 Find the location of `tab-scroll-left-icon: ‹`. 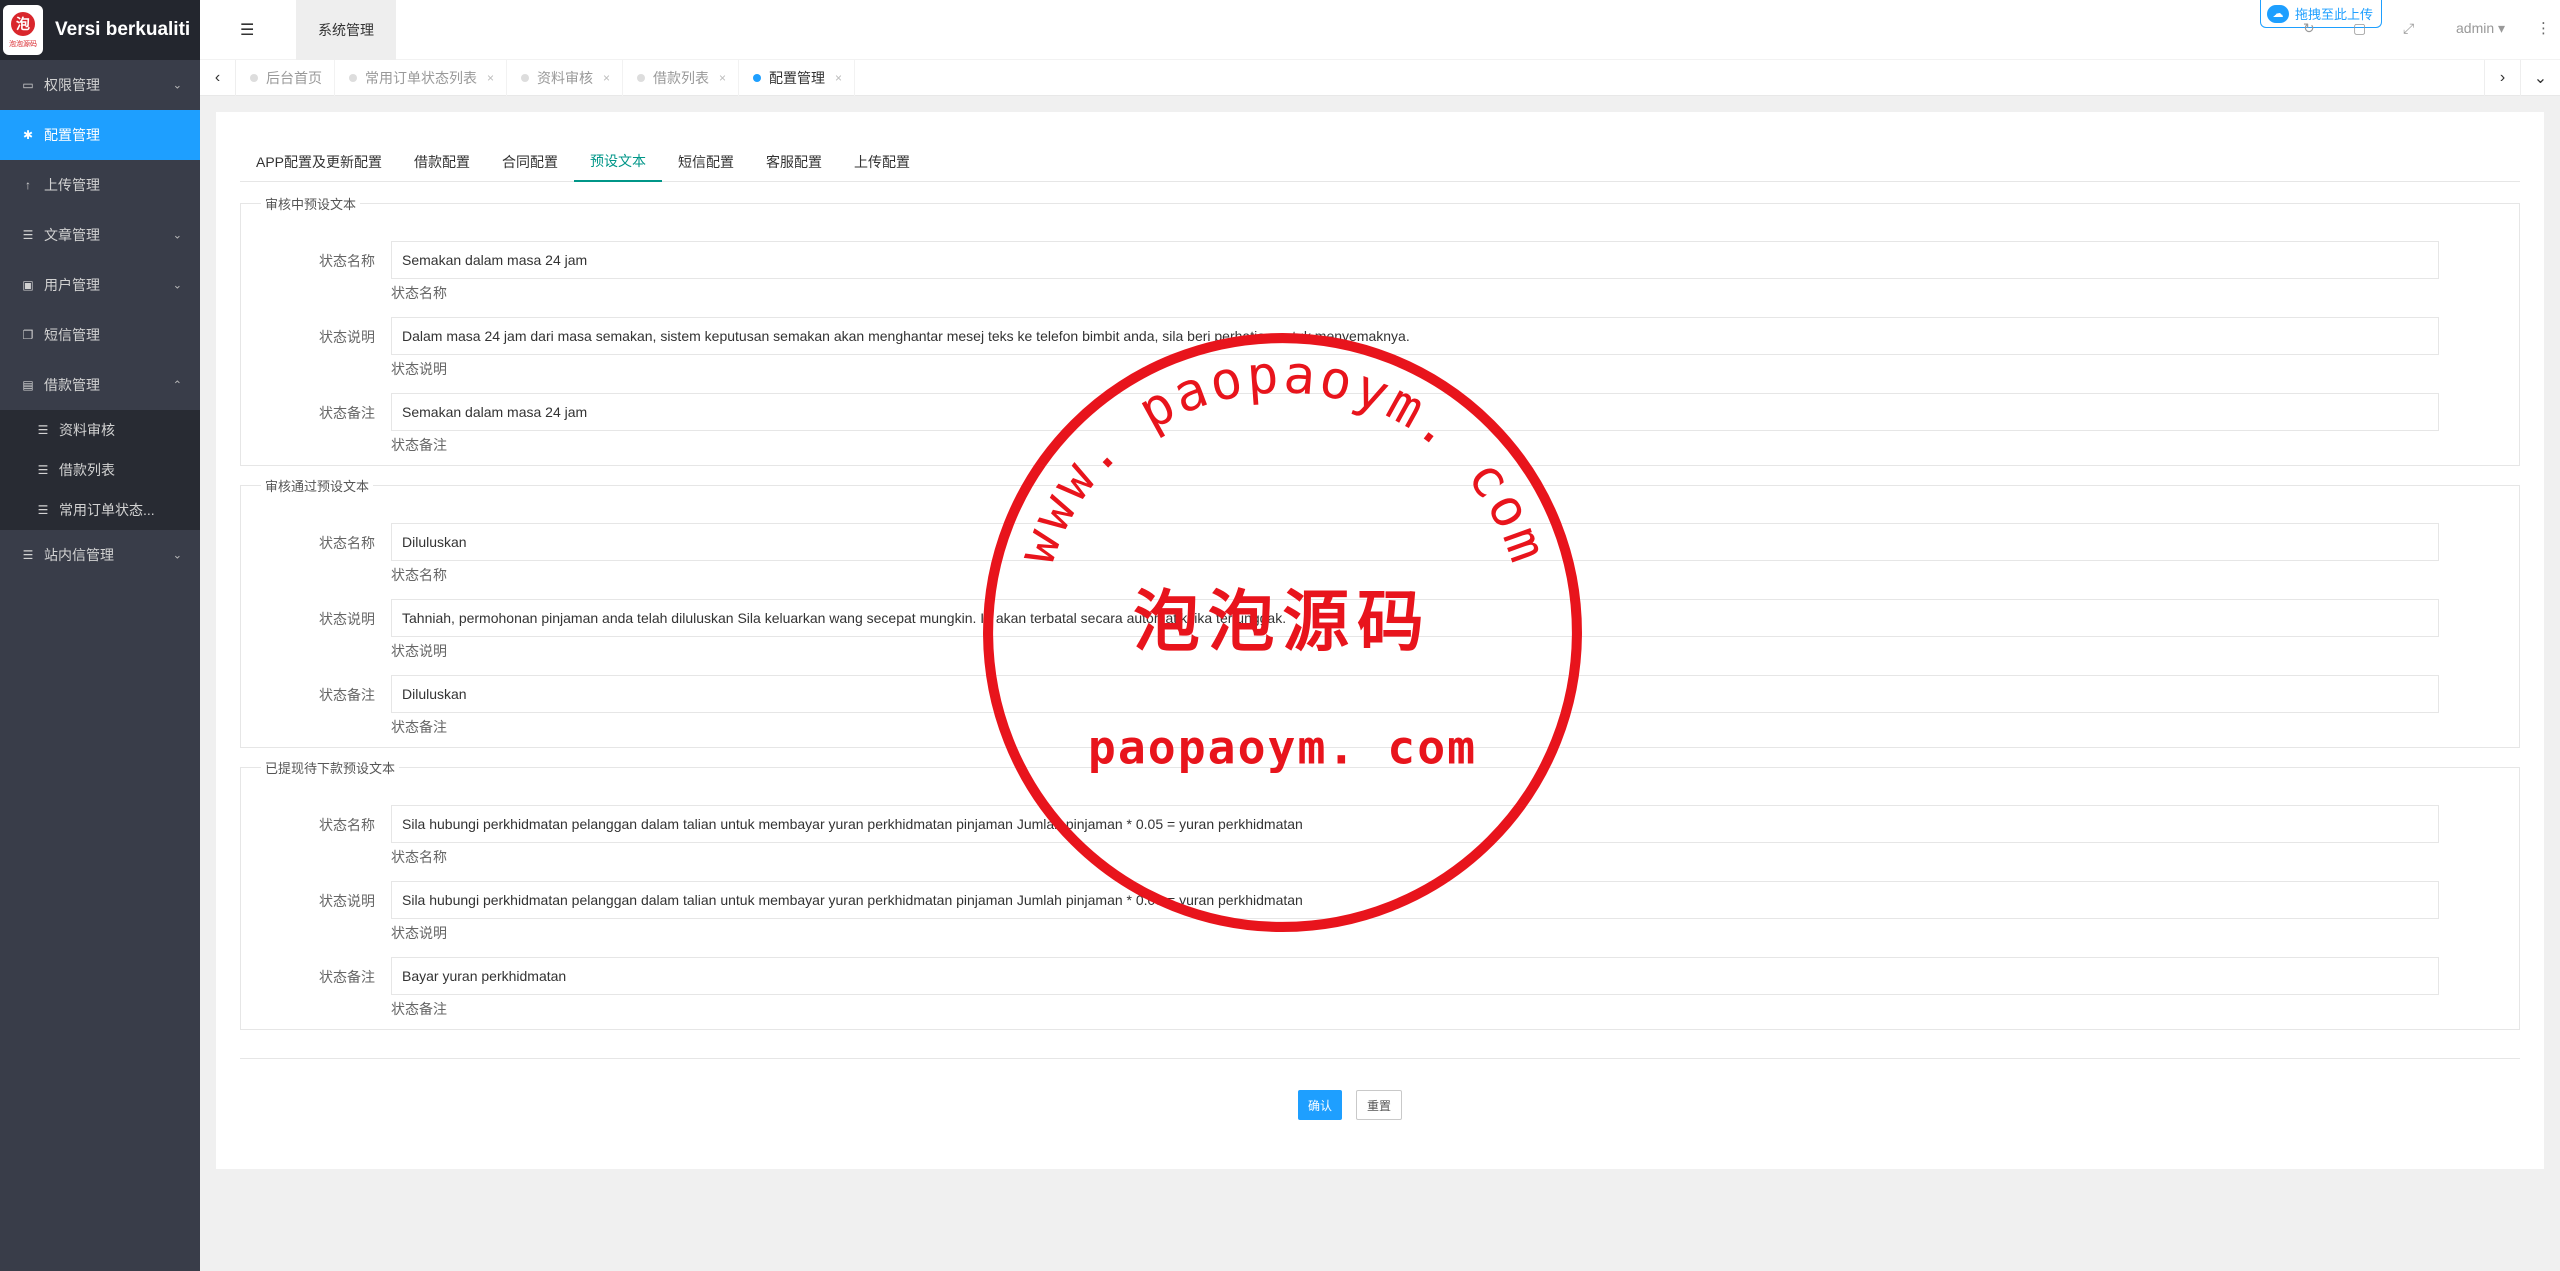

tab-scroll-left-icon: ‹ is located at coordinates (218, 78).